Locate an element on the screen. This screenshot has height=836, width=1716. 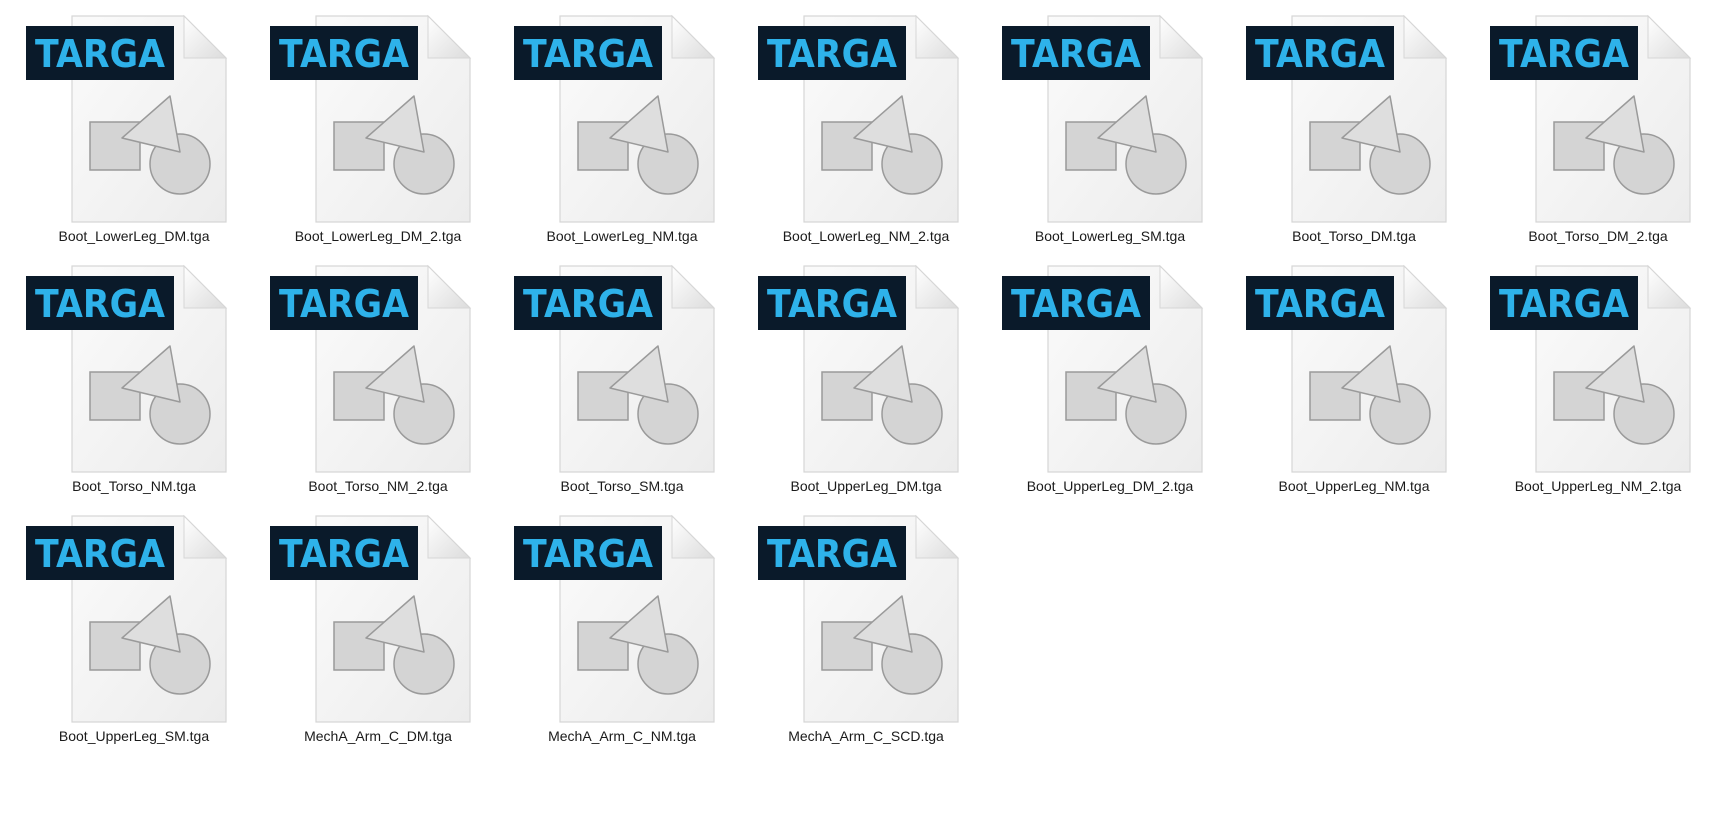
file-item: TARGA MechA_Arm_C_NM.tga is located at coordinates (622, 637).